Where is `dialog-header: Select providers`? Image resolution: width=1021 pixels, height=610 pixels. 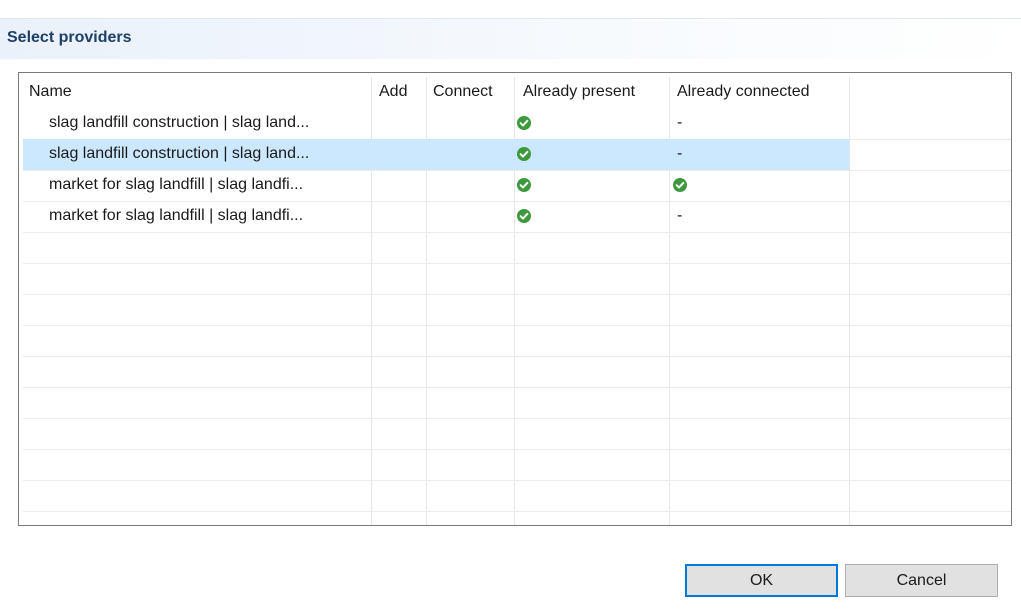
dialog-header: Select providers is located at coordinates (510, 38).